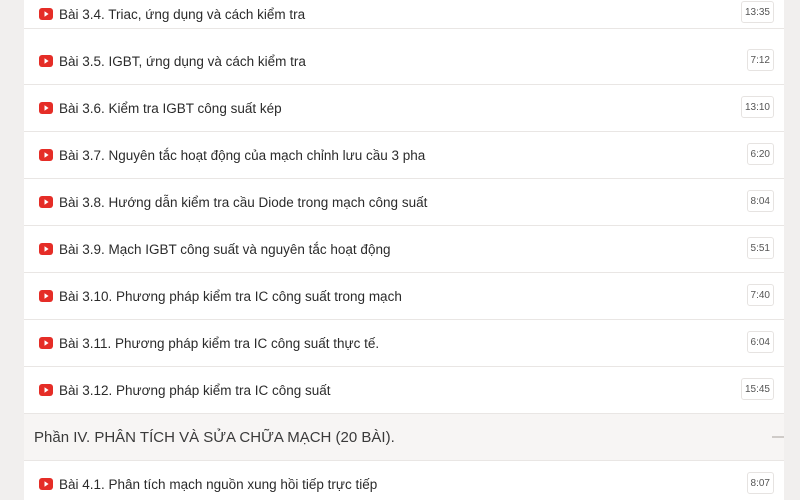 This screenshot has height=500, width=800. What do you see at coordinates (760, 154) in the screenshot?
I see `lesson-duration: 6:20` at bounding box center [760, 154].